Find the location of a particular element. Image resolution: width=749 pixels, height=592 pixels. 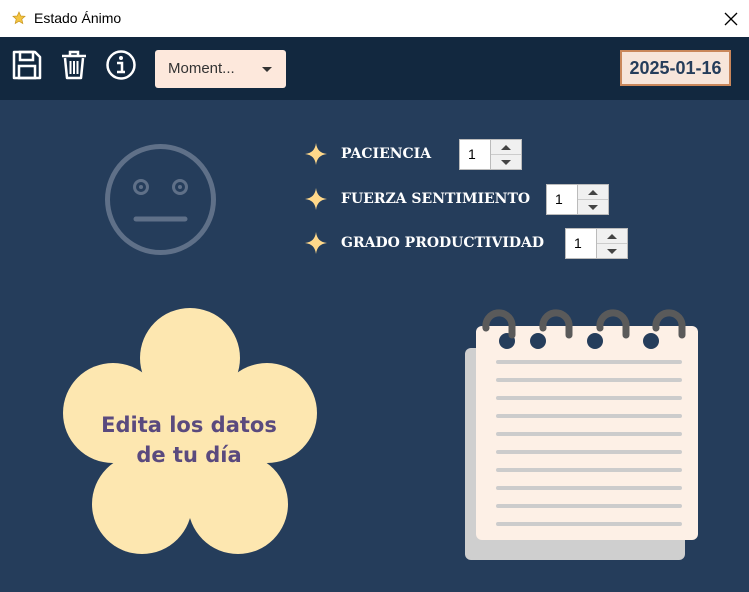

metric-grado-productividad: GRADO PRODUCTIVIDAD is located at coordinates (430, 244).